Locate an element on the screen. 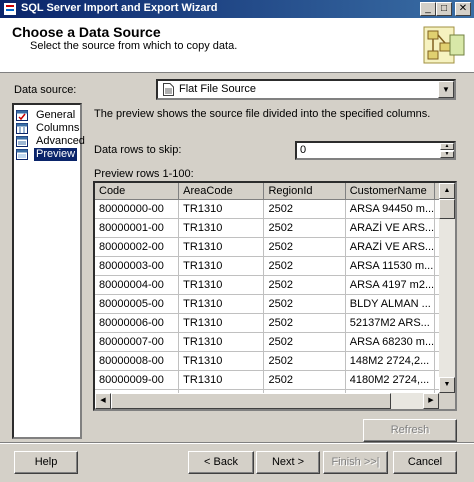 Image resolution: width=474 pixels, height=482 pixels. table-row: 80000006-00TR1310250252137M2 ARS...1 is located at coordinates (275, 323).